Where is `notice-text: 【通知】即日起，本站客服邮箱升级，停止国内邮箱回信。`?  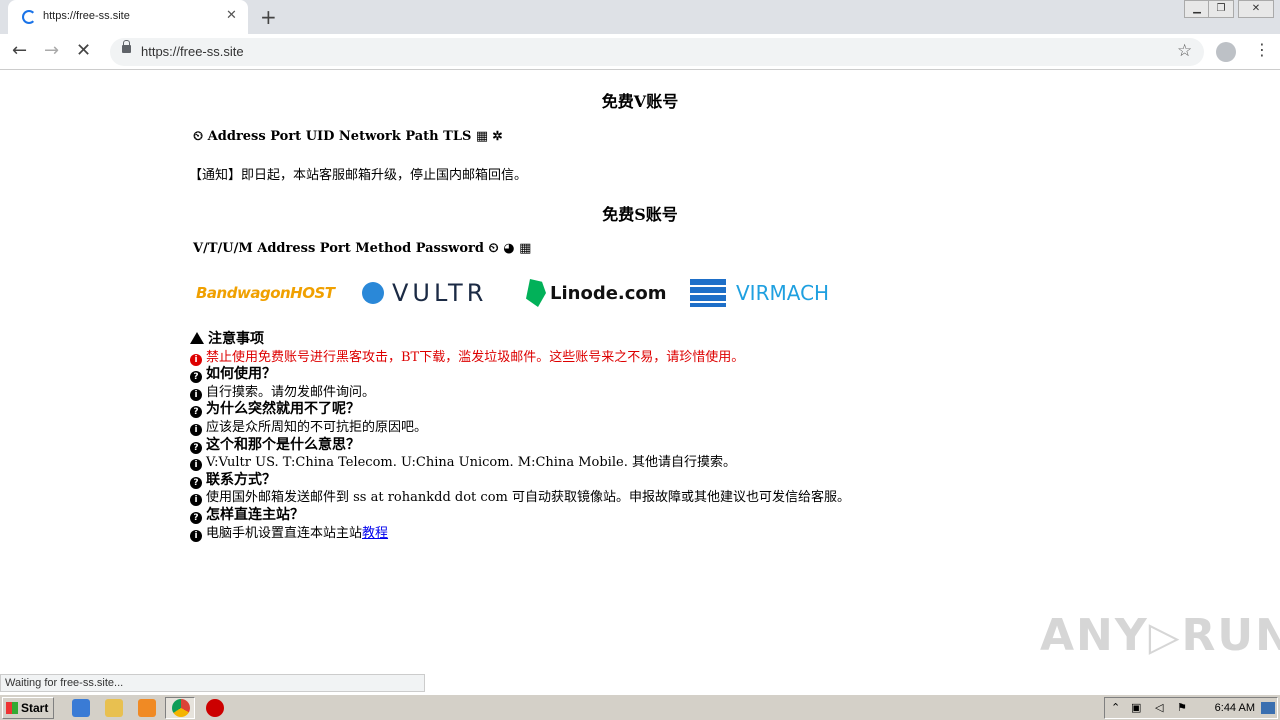
notice-text: 【通知】即日起，本站客服邮箱升级，停止国内邮箱回信。 is located at coordinates (358, 175).